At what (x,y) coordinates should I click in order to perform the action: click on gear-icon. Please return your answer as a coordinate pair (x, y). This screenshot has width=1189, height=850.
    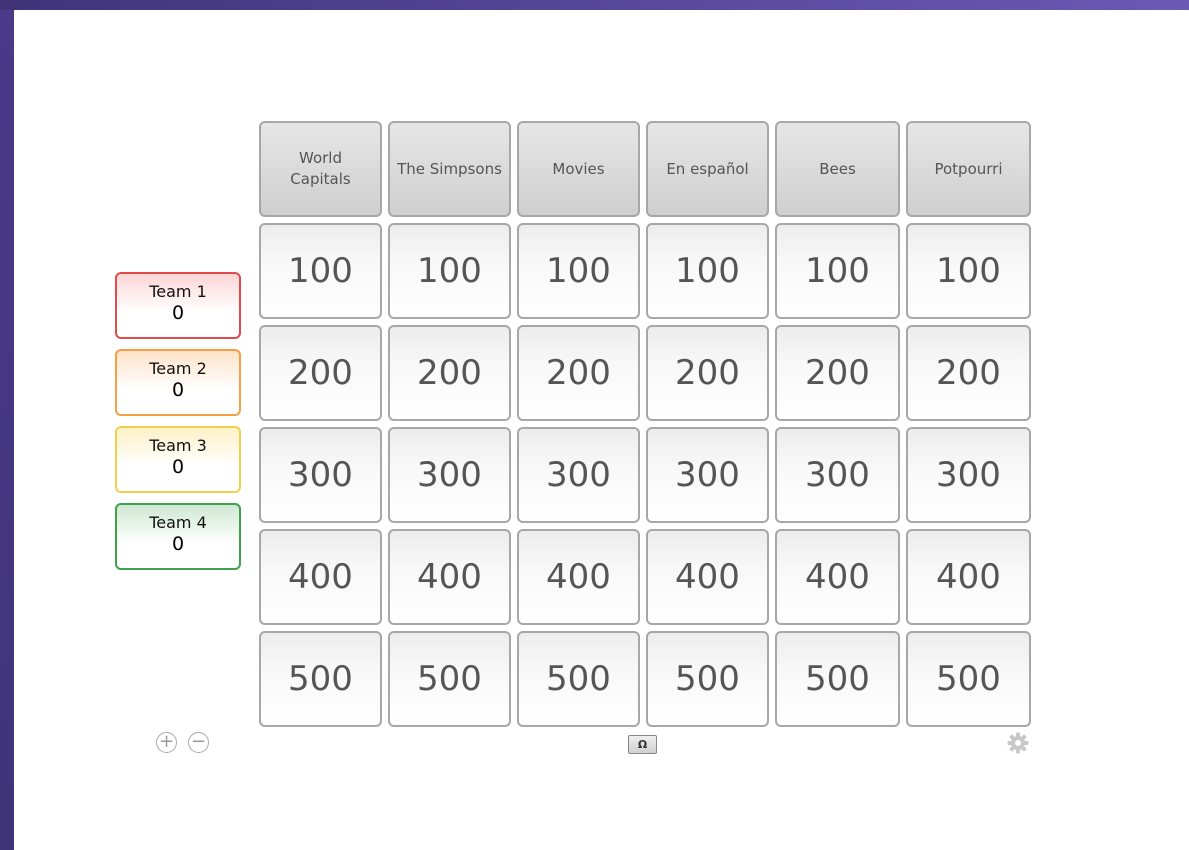
    Looking at the image, I should click on (1018, 743).